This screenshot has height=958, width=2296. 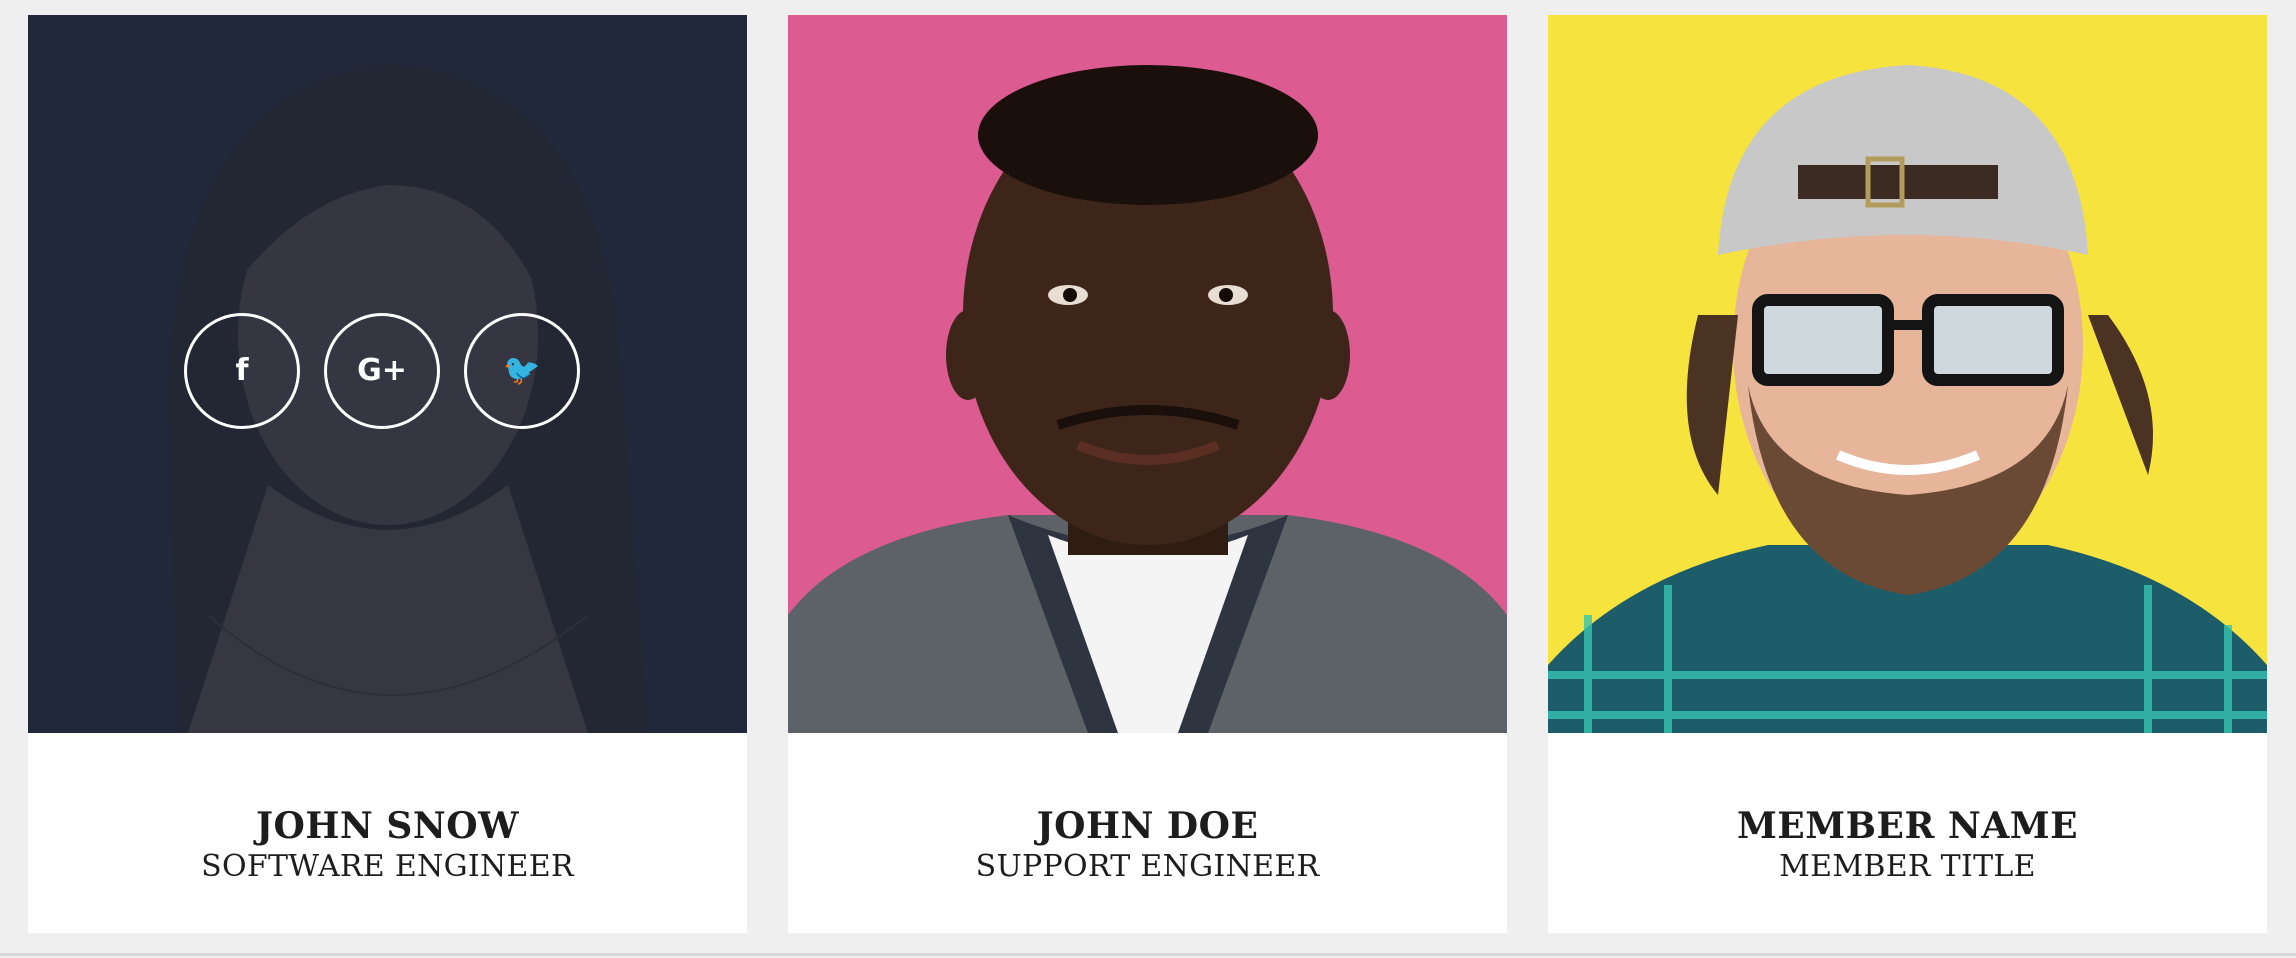 I want to click on member-name: JOHN DOE, so click(x=1147, y=826).